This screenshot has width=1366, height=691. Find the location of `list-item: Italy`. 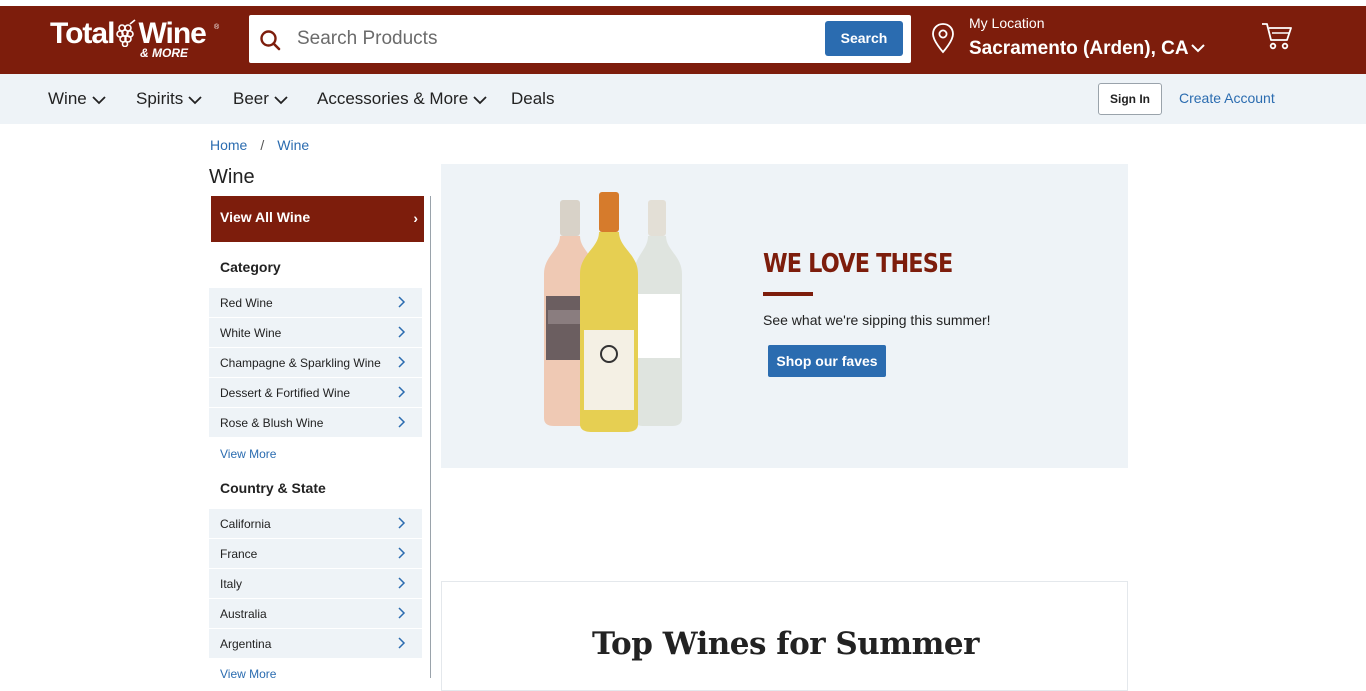

list-item: Italy is located at coordinates (315, 584).